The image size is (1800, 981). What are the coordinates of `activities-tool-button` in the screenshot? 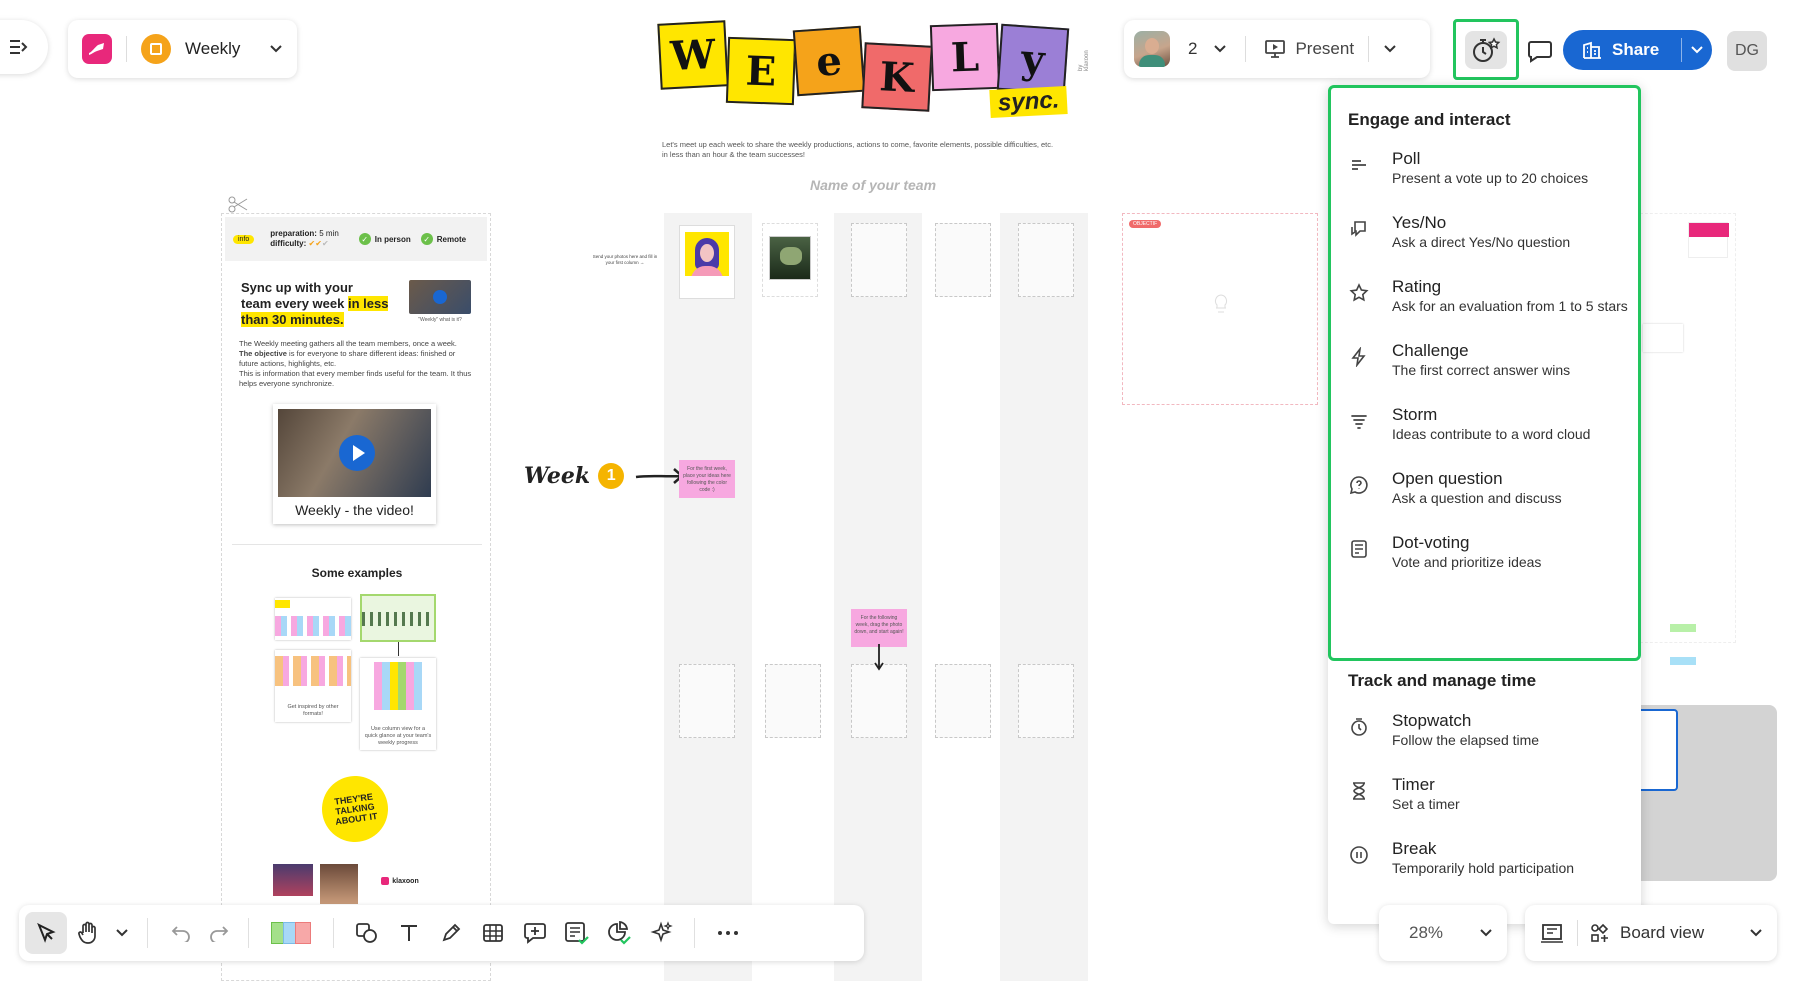 It's located at (619, 933).